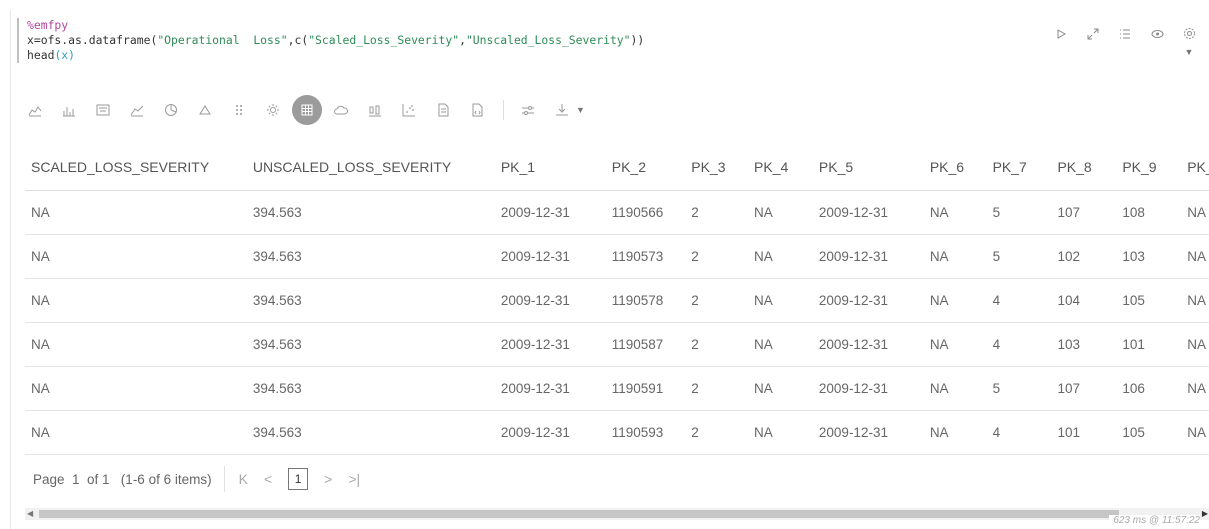  I want to click on execution-timing: 623 ms @ 11:57:22, so click(1154, 520).